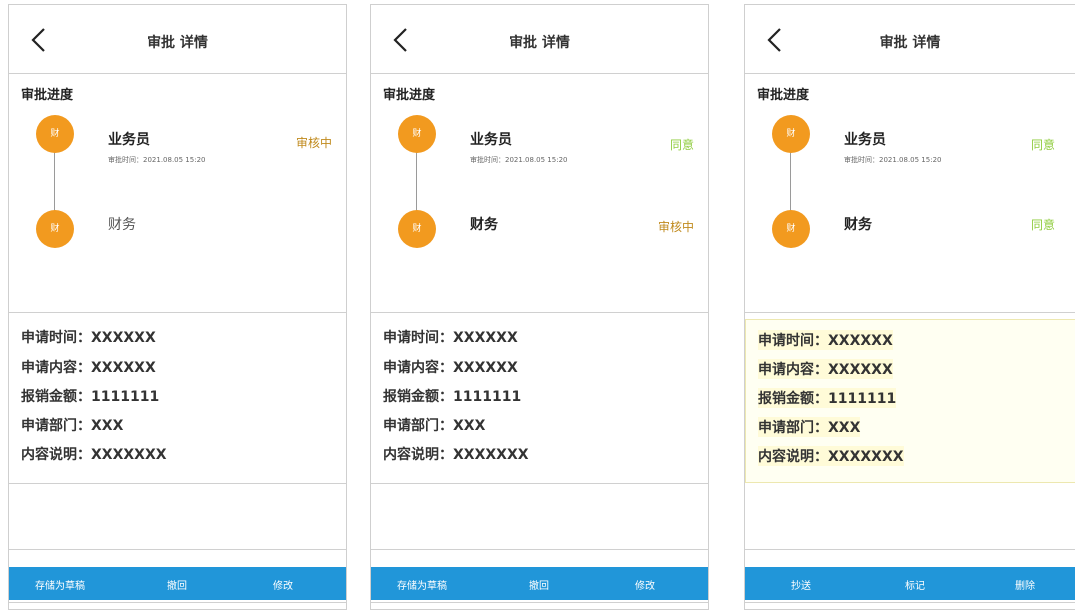  I want to click on mark-button: 标记, so click(915, 584).